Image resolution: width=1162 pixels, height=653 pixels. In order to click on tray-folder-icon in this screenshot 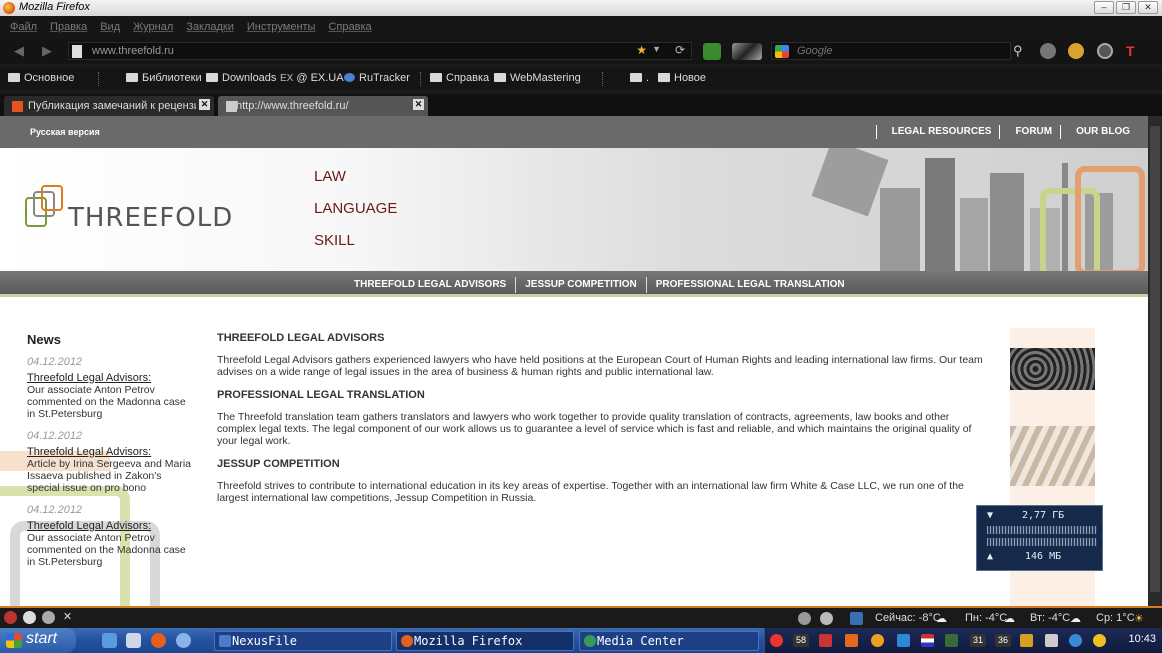, I will do `click(1026, 640)`.